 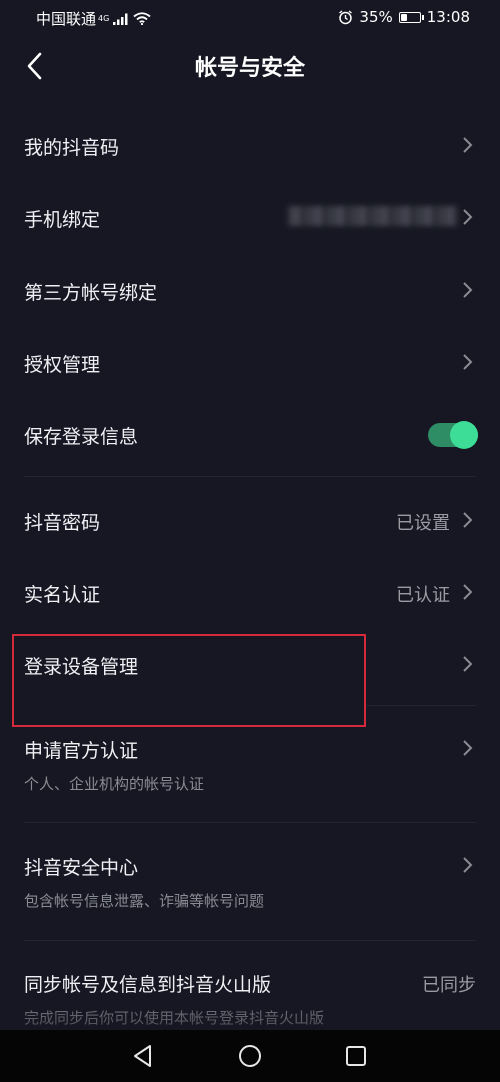 I want to click on network-type: 4G, so click(x=104, y=18).